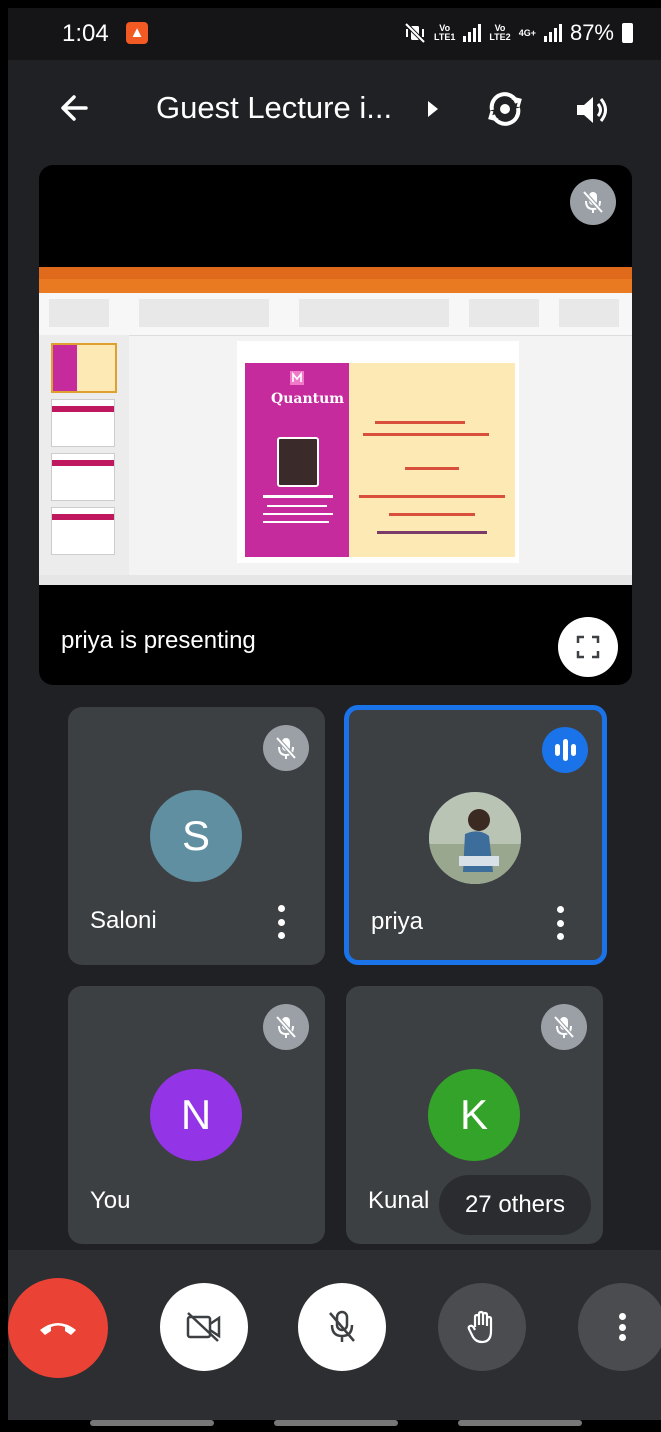  I want to click on nav-back-bar, so click(520, 1423).